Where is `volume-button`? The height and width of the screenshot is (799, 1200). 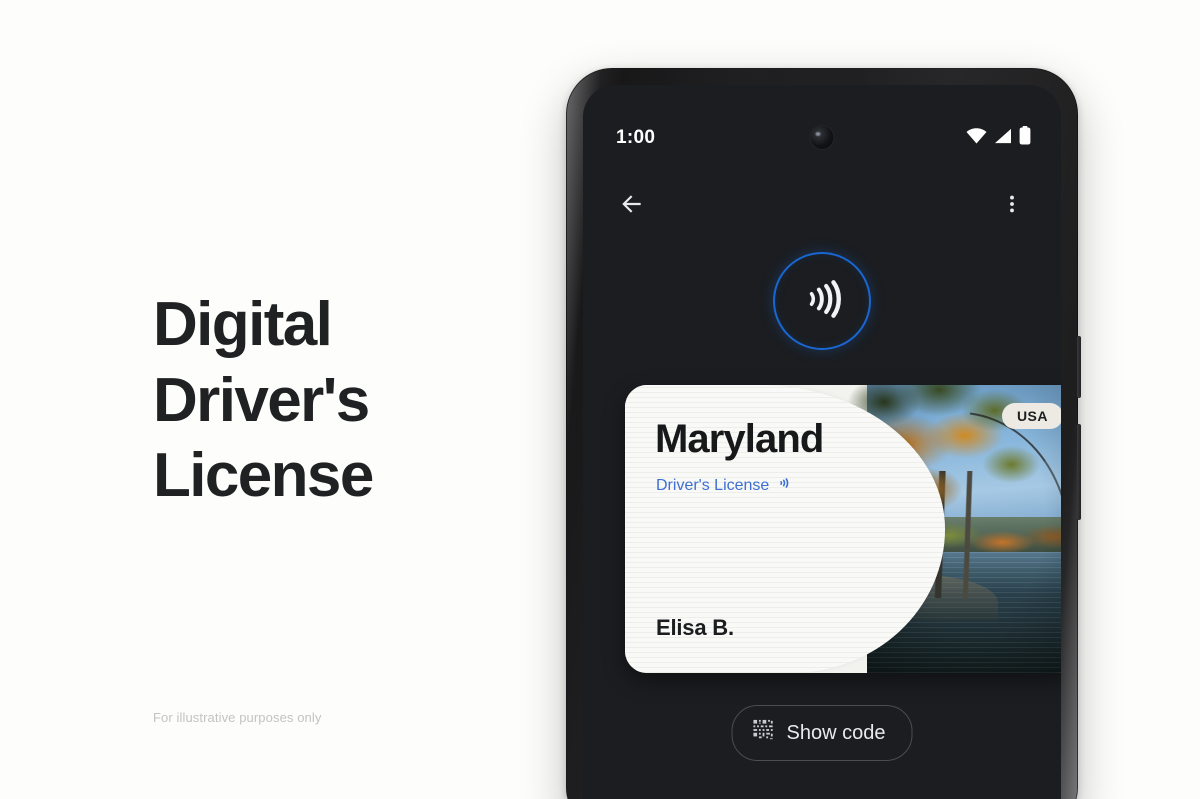
volume-button is located at coordinates (1079, 472).